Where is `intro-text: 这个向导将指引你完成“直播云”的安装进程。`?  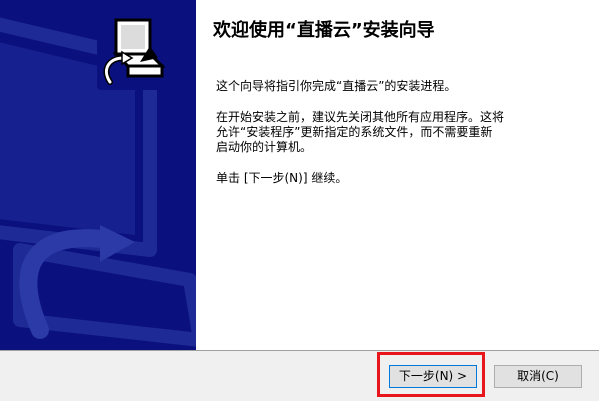 intro-text: 这个向导将指引你完成“直播云”的安装进程。 is located at coordinates (336, 86).